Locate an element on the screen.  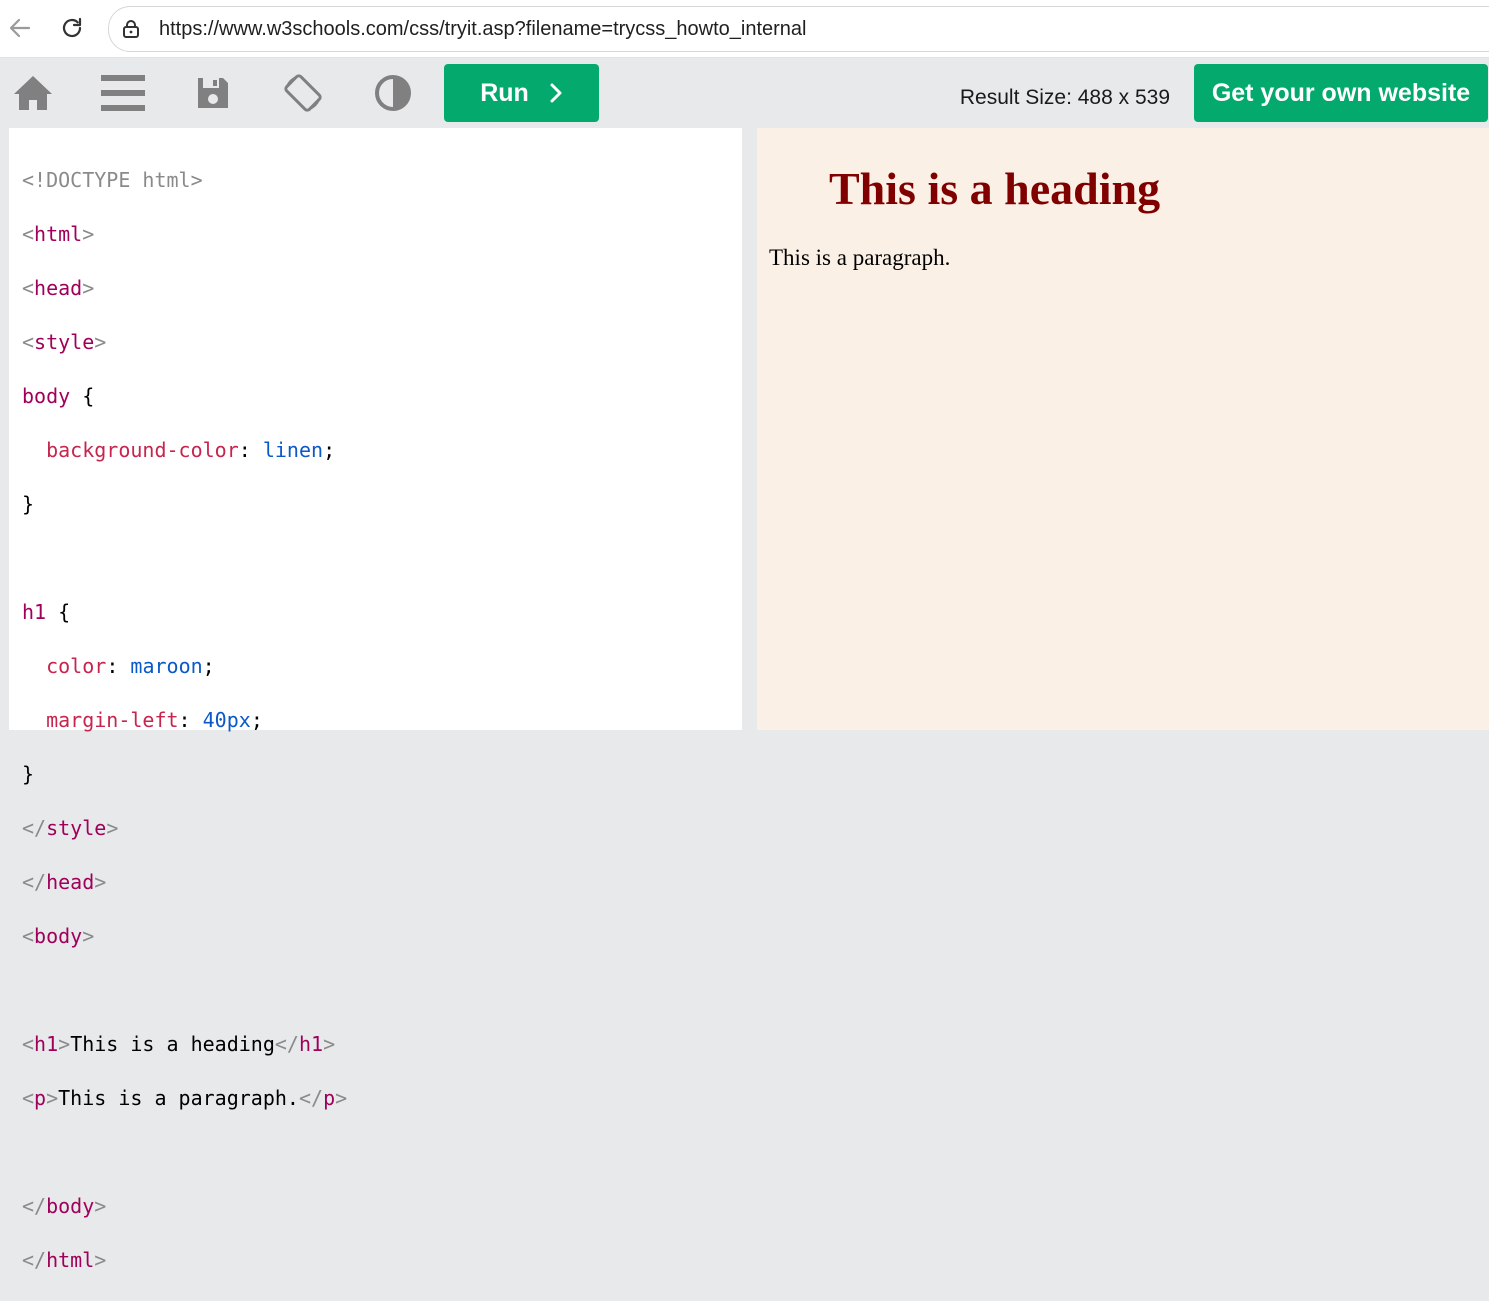
rotate-icon is located at coordinates (303, 93).